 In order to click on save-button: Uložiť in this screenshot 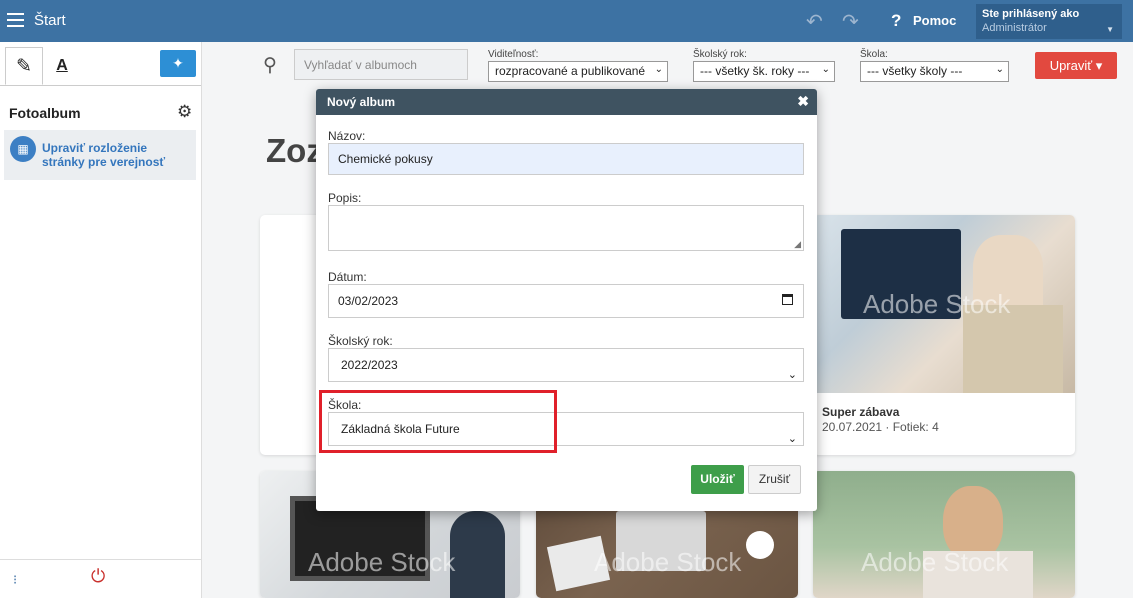, I will do `click(717, 479)`.